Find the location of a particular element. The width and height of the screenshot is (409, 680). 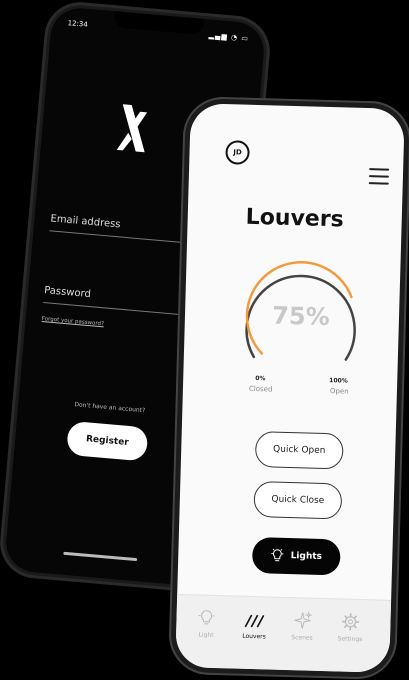

password-label: Password is located at coordinates (67, 292).